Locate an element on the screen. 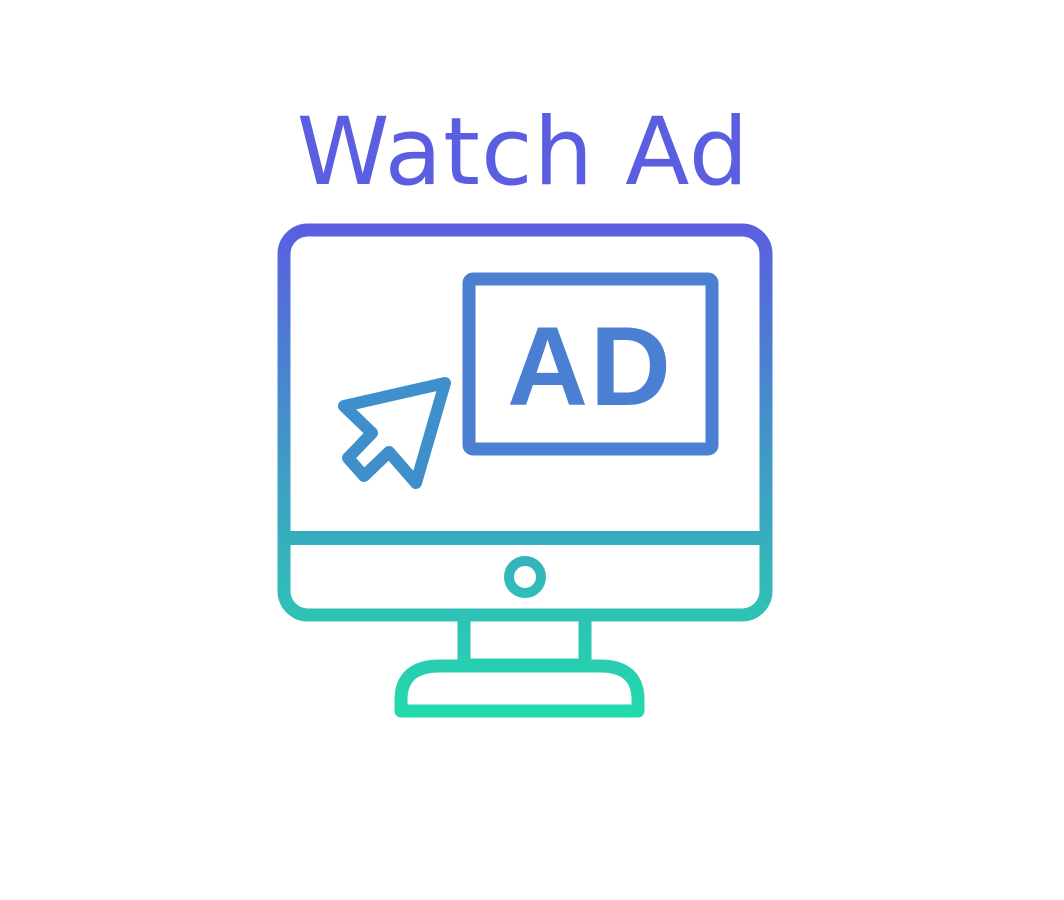  cursor-arrow-icon is located at coordinates (394, 433).